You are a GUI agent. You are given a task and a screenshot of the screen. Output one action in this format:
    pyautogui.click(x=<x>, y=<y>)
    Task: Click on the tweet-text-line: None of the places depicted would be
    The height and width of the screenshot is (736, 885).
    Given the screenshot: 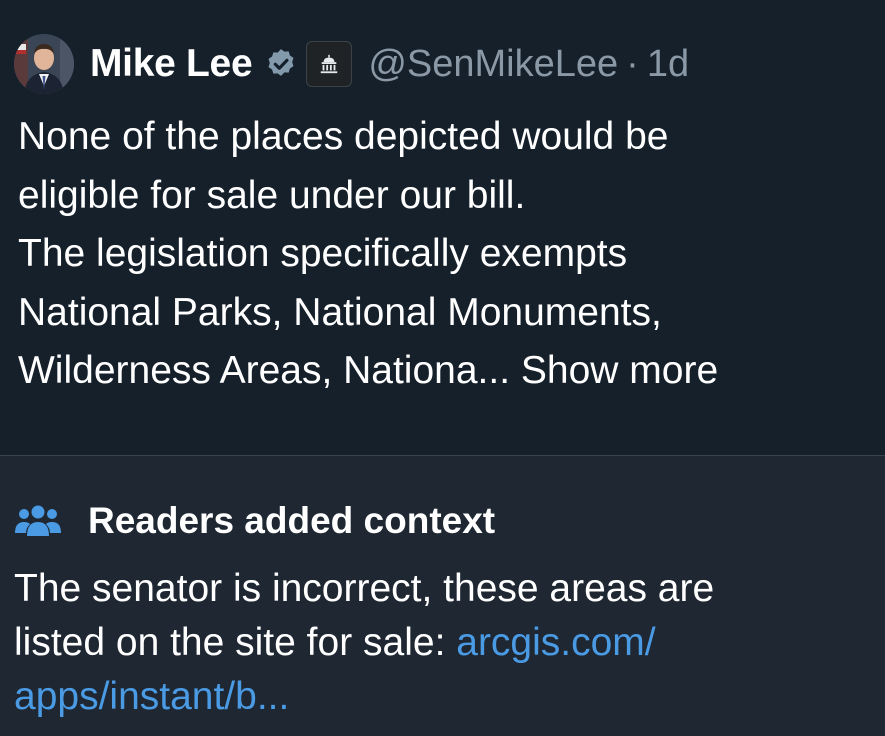 What is the action you would take?
    pyautogui.click(x=343, y=136)
    